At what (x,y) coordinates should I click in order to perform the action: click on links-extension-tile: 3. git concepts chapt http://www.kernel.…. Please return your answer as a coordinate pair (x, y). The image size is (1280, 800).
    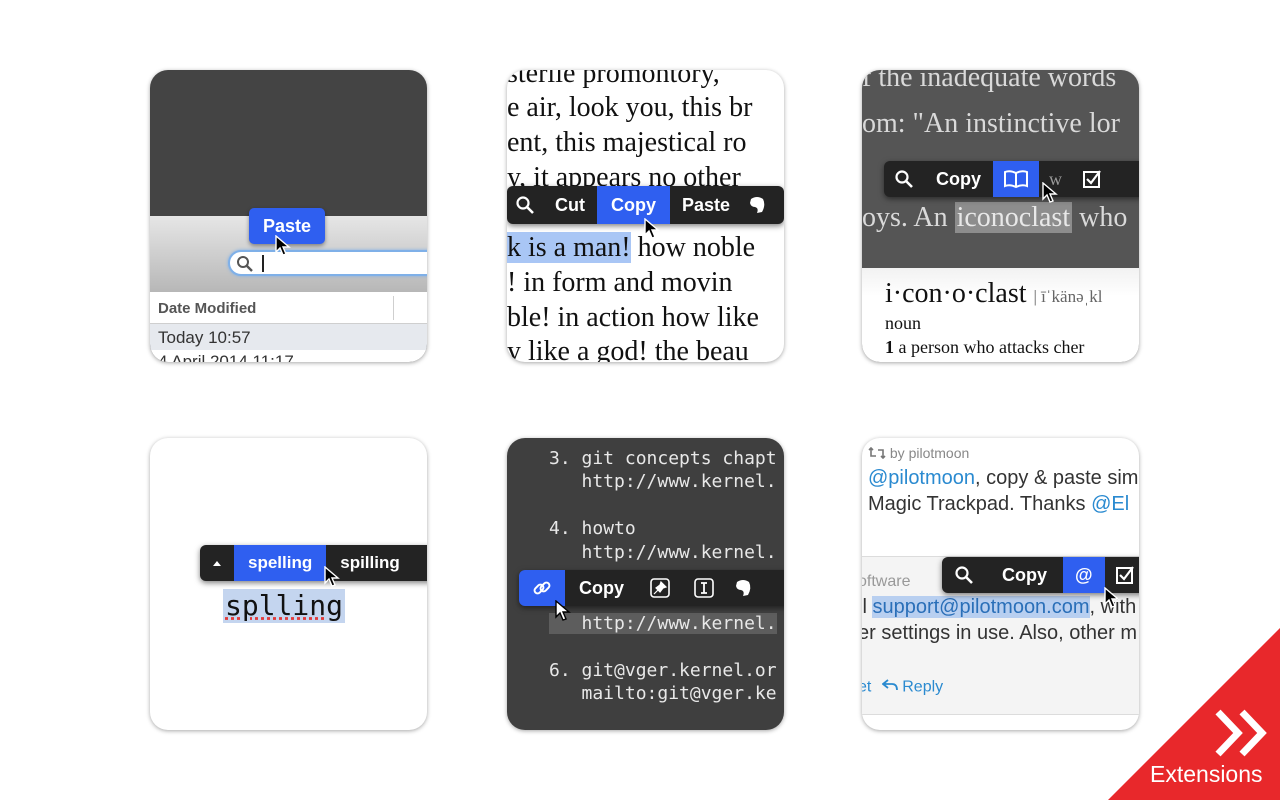
    Looking at the image, I should click on (645, 584).